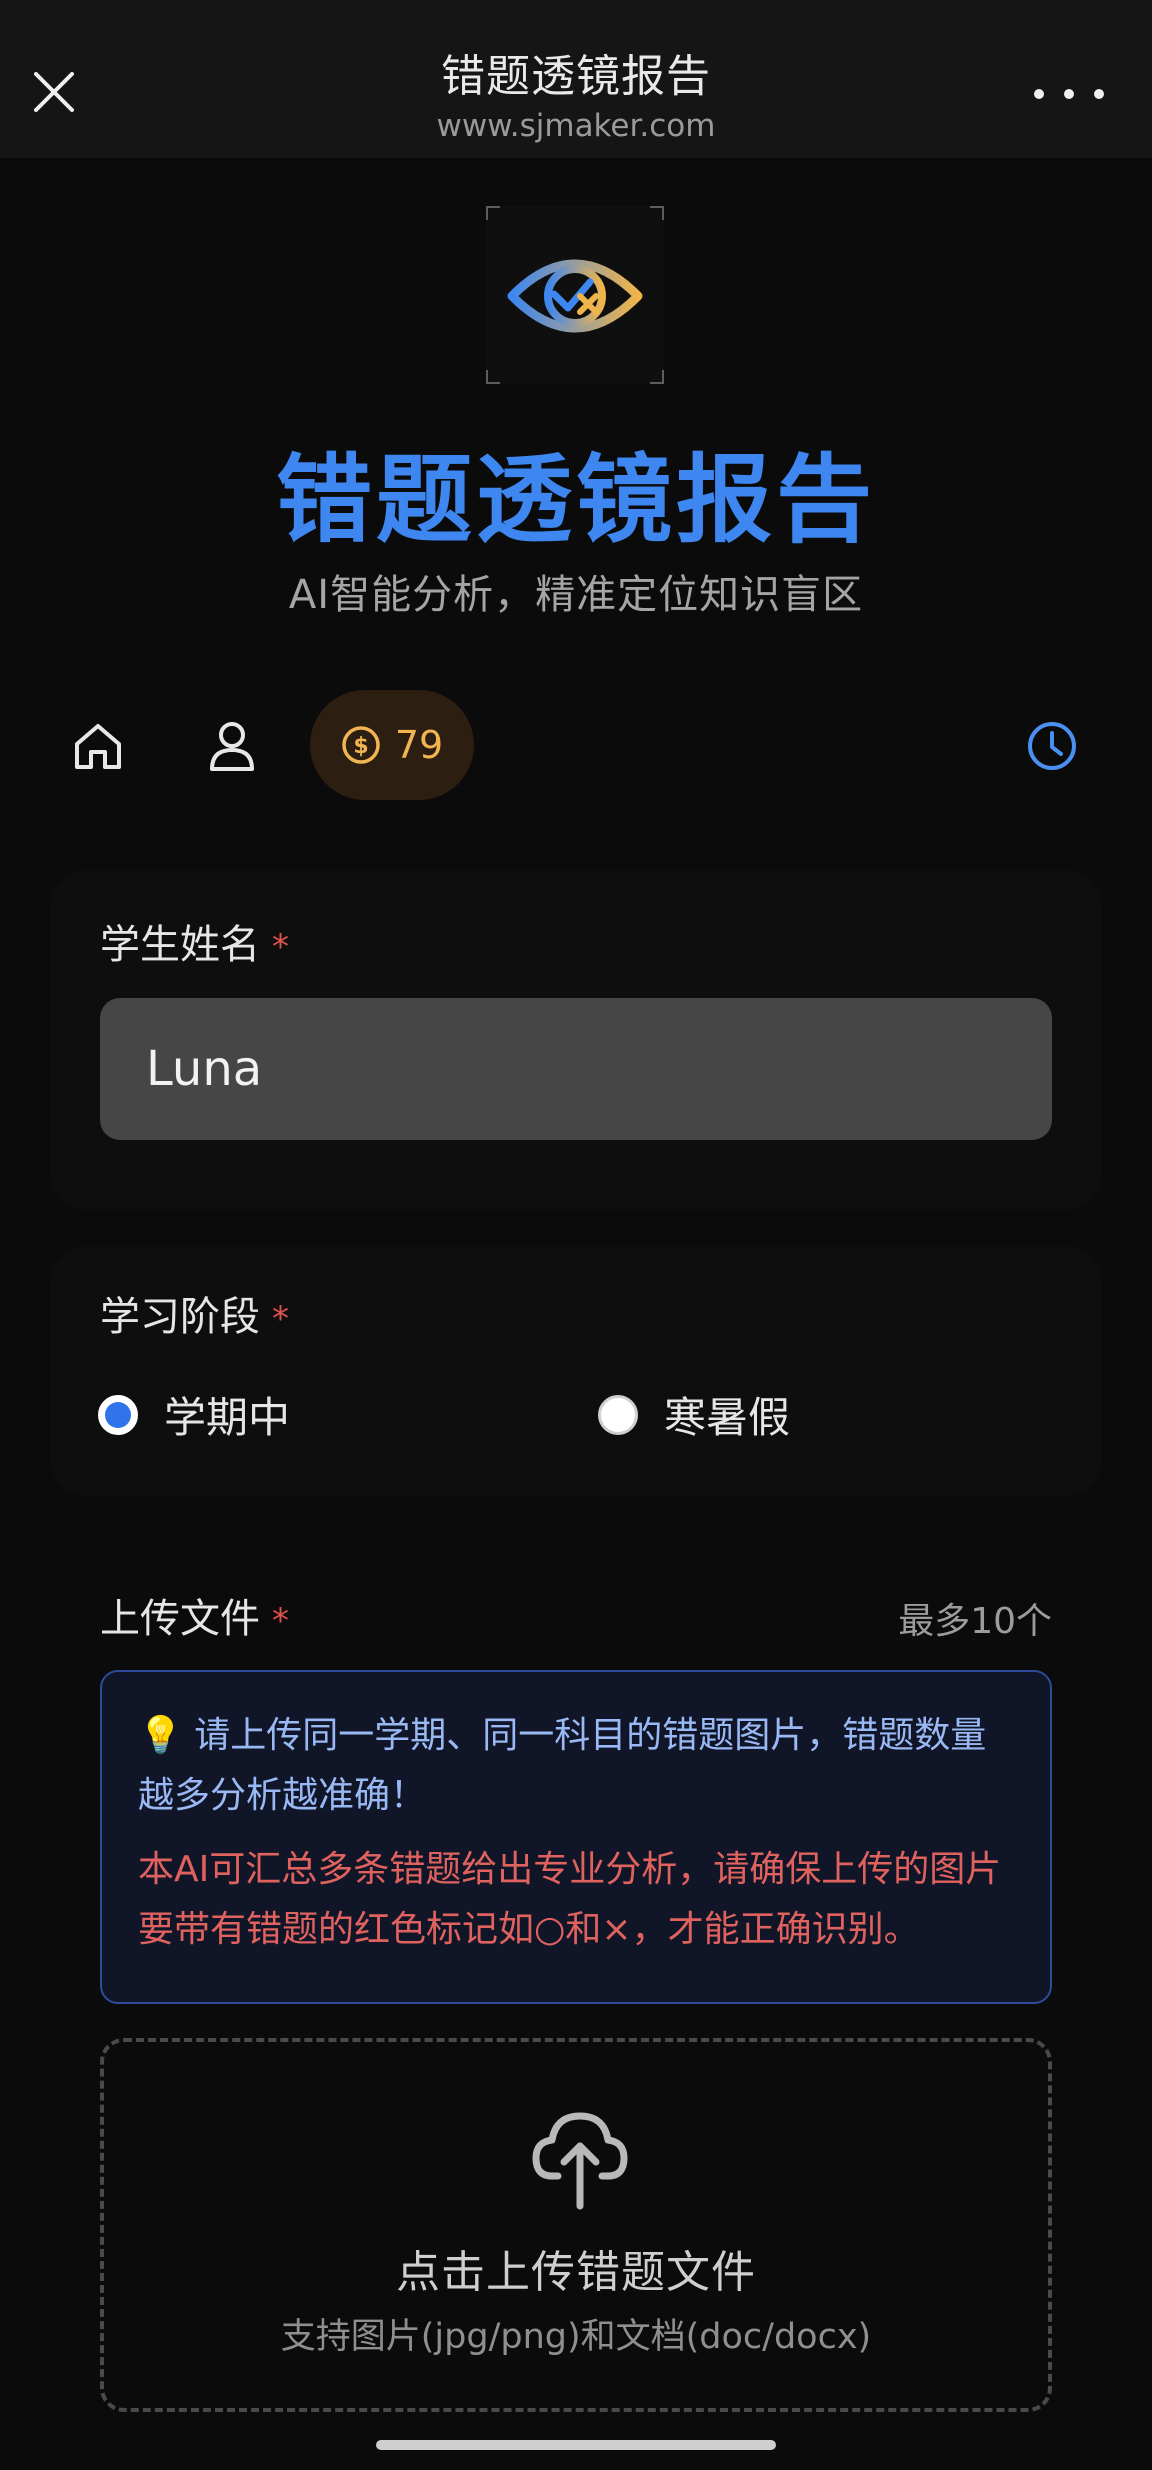 This screenshot has height=2470, width=1152. I want to click on radio-unselected-icon, so click(618, 1414).